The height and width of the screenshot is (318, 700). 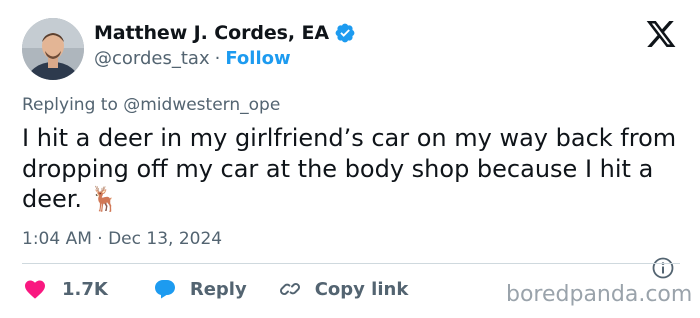 I want to click on reply-bubble-icon, so click(x=164, y=289).